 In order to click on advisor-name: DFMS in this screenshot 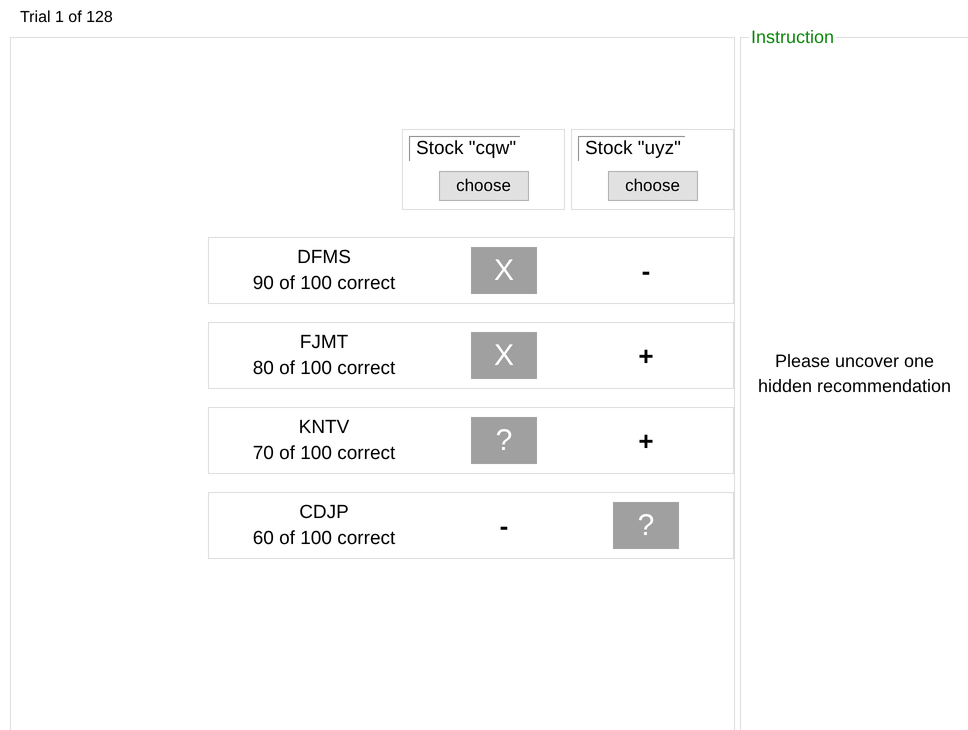, I will do `click(324, 258)`.